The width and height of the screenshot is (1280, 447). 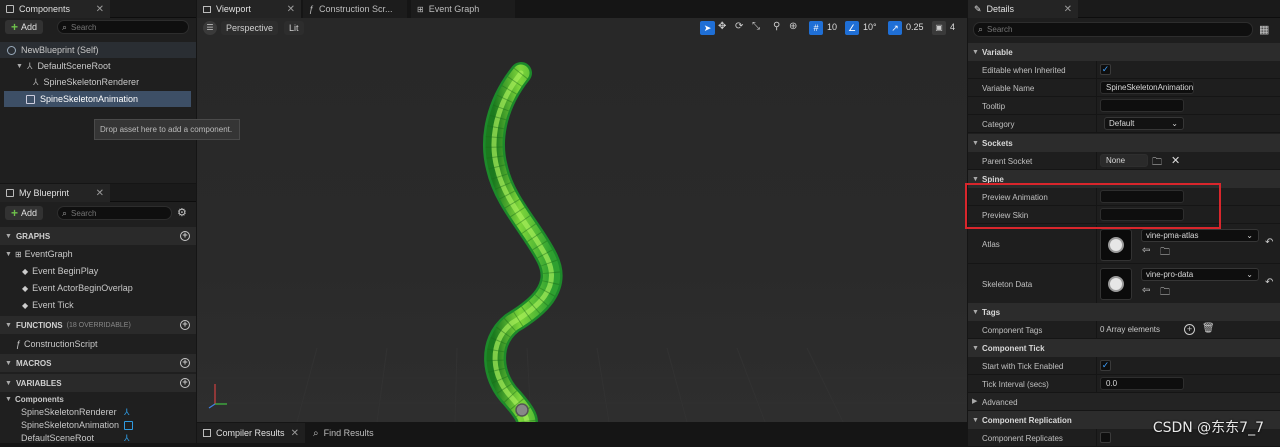 I want to click on atlas-thumbnail, so click(x=1116, y=245).